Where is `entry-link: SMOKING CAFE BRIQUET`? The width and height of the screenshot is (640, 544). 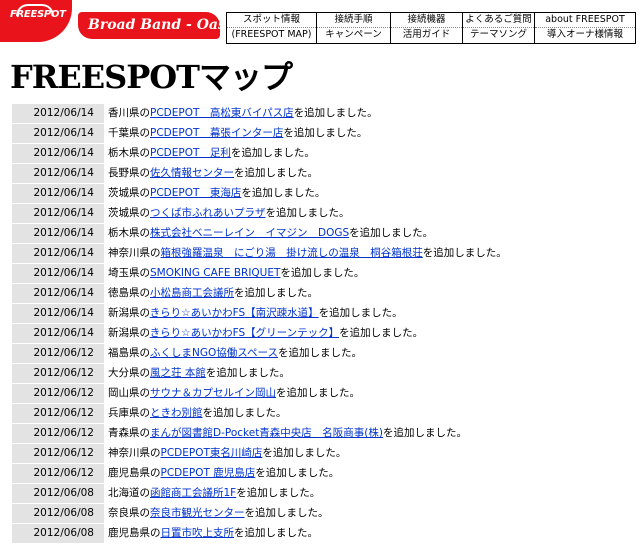
entry-link: SMOKING CAFE BRIQUET is located at coordinates (215, 273).